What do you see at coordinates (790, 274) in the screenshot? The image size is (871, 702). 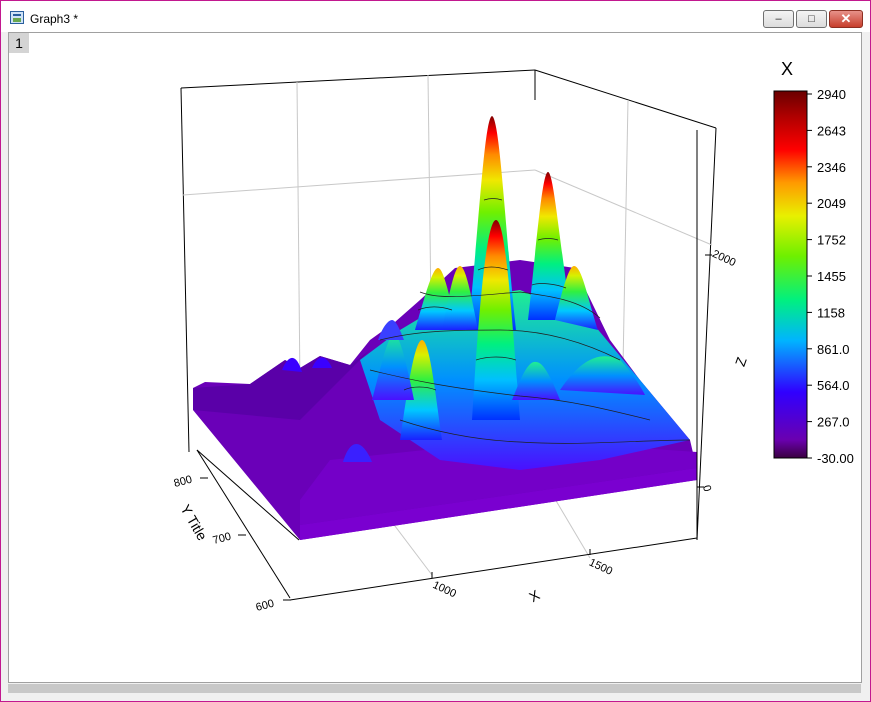 I see `colorbar-gradient` at bounding box center [790, 274].